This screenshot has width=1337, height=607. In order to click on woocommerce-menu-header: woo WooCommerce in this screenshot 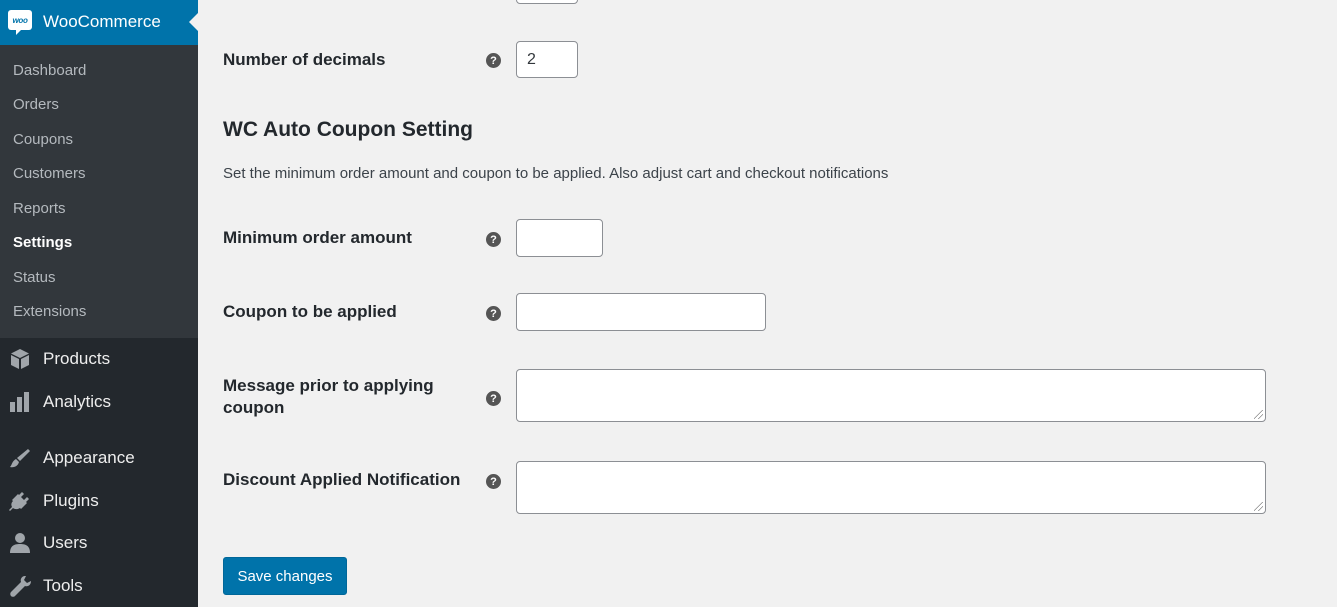, I will do `click(99, 22)`.